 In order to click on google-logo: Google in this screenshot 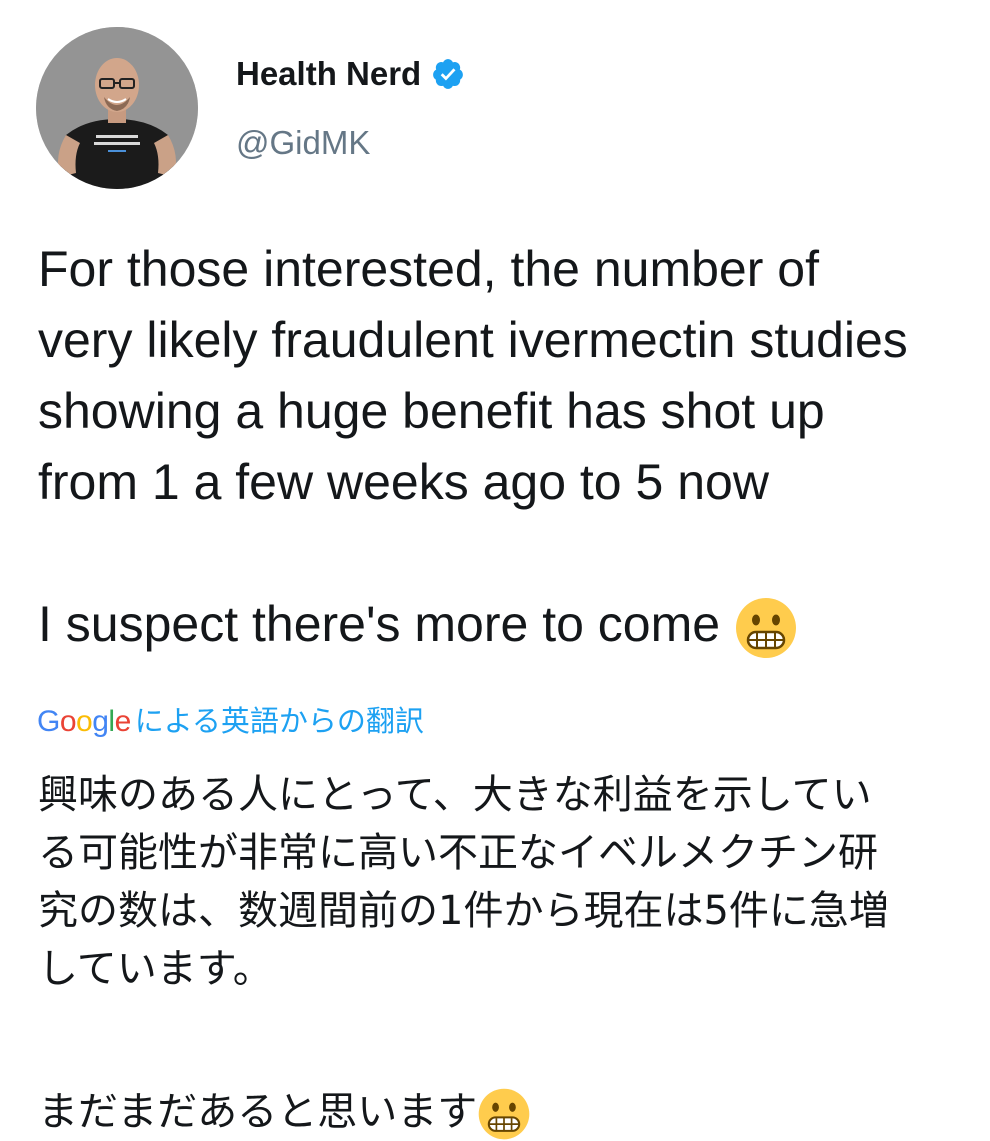, I will do `click(84, 721)`.